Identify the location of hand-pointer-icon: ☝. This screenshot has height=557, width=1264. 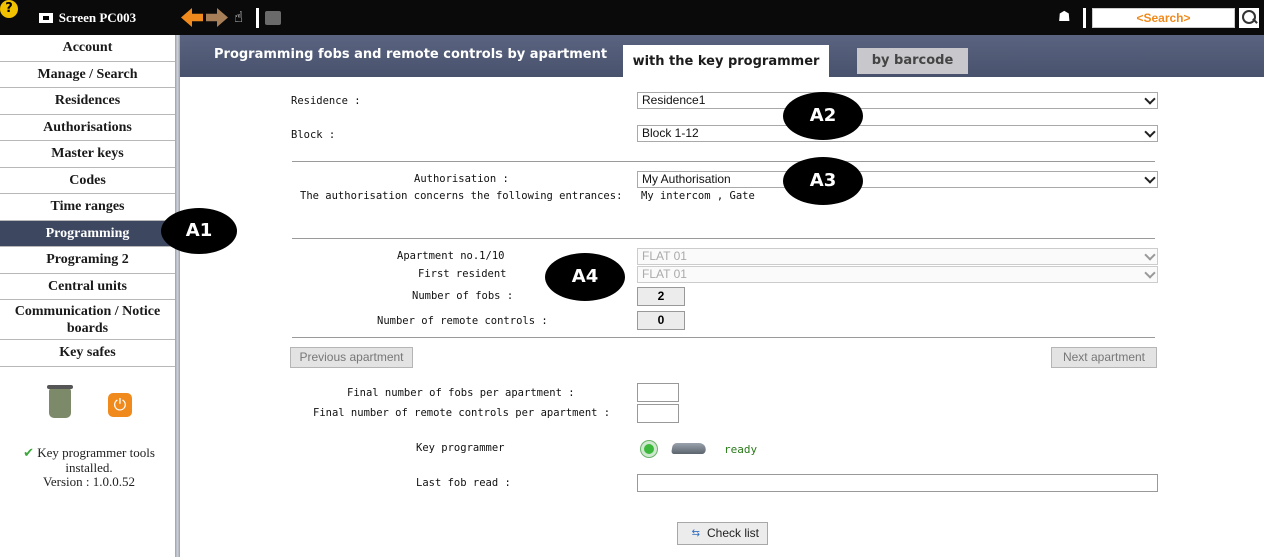
(243, 17).